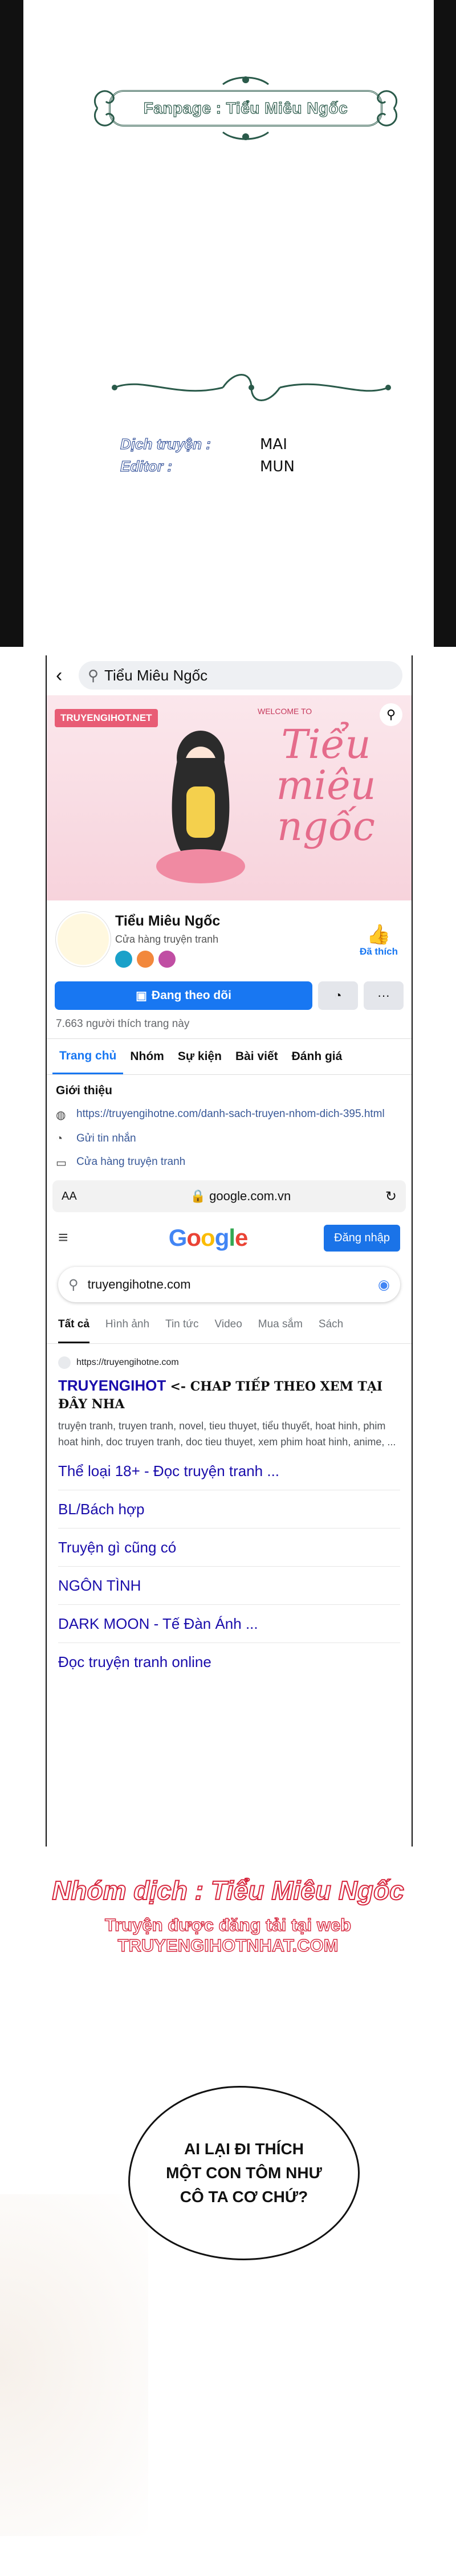  What do you see at coordinates (63, 676) in the screenshot?
I see `back-arrow-icon: ‹` at bounding box center [63, 676].